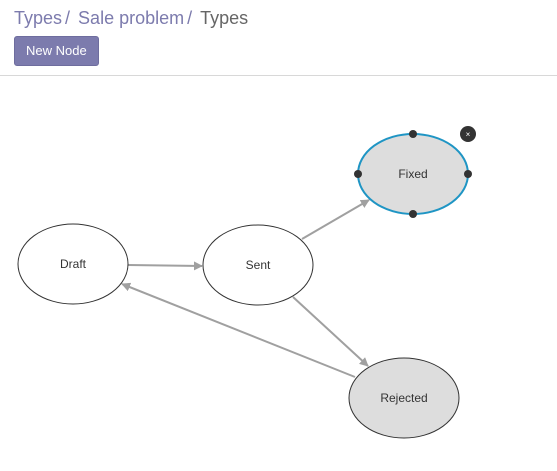  I want to click on resize-handle-right, so click(468, 174).